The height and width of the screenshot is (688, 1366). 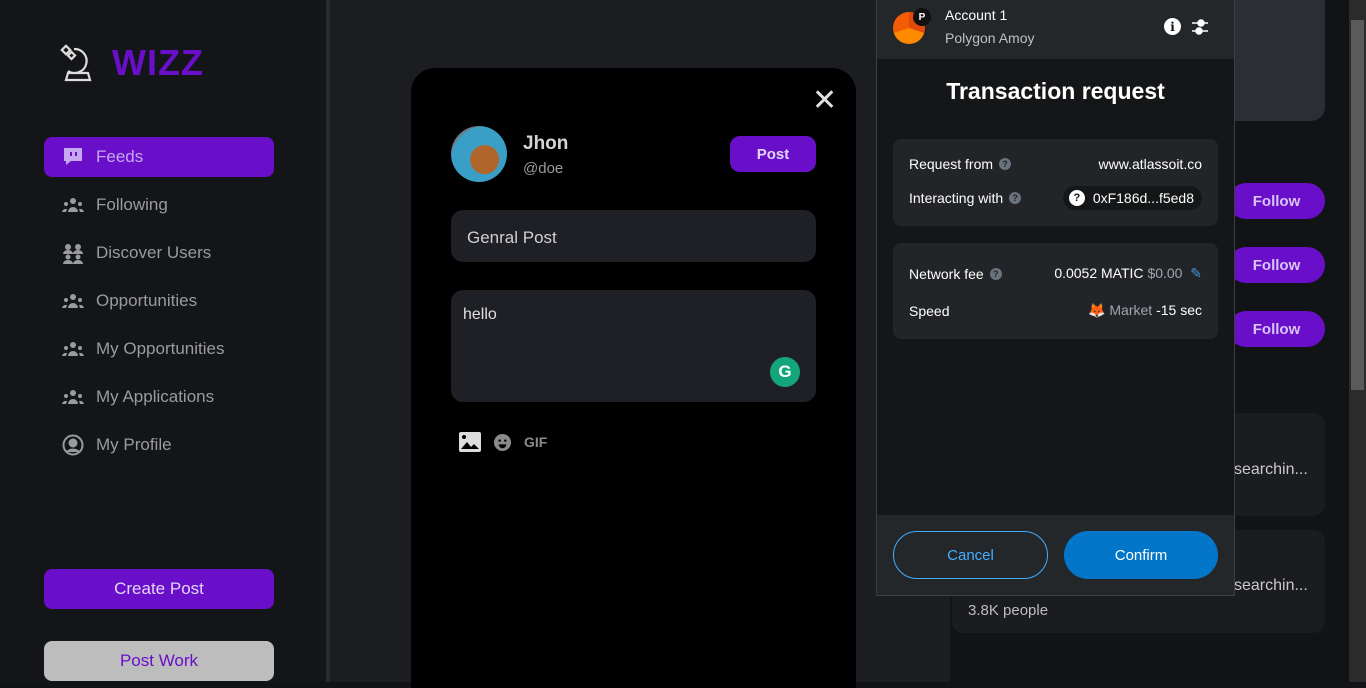 I want to click on confirm-button: Confirm, so click(x=1141, y=555).